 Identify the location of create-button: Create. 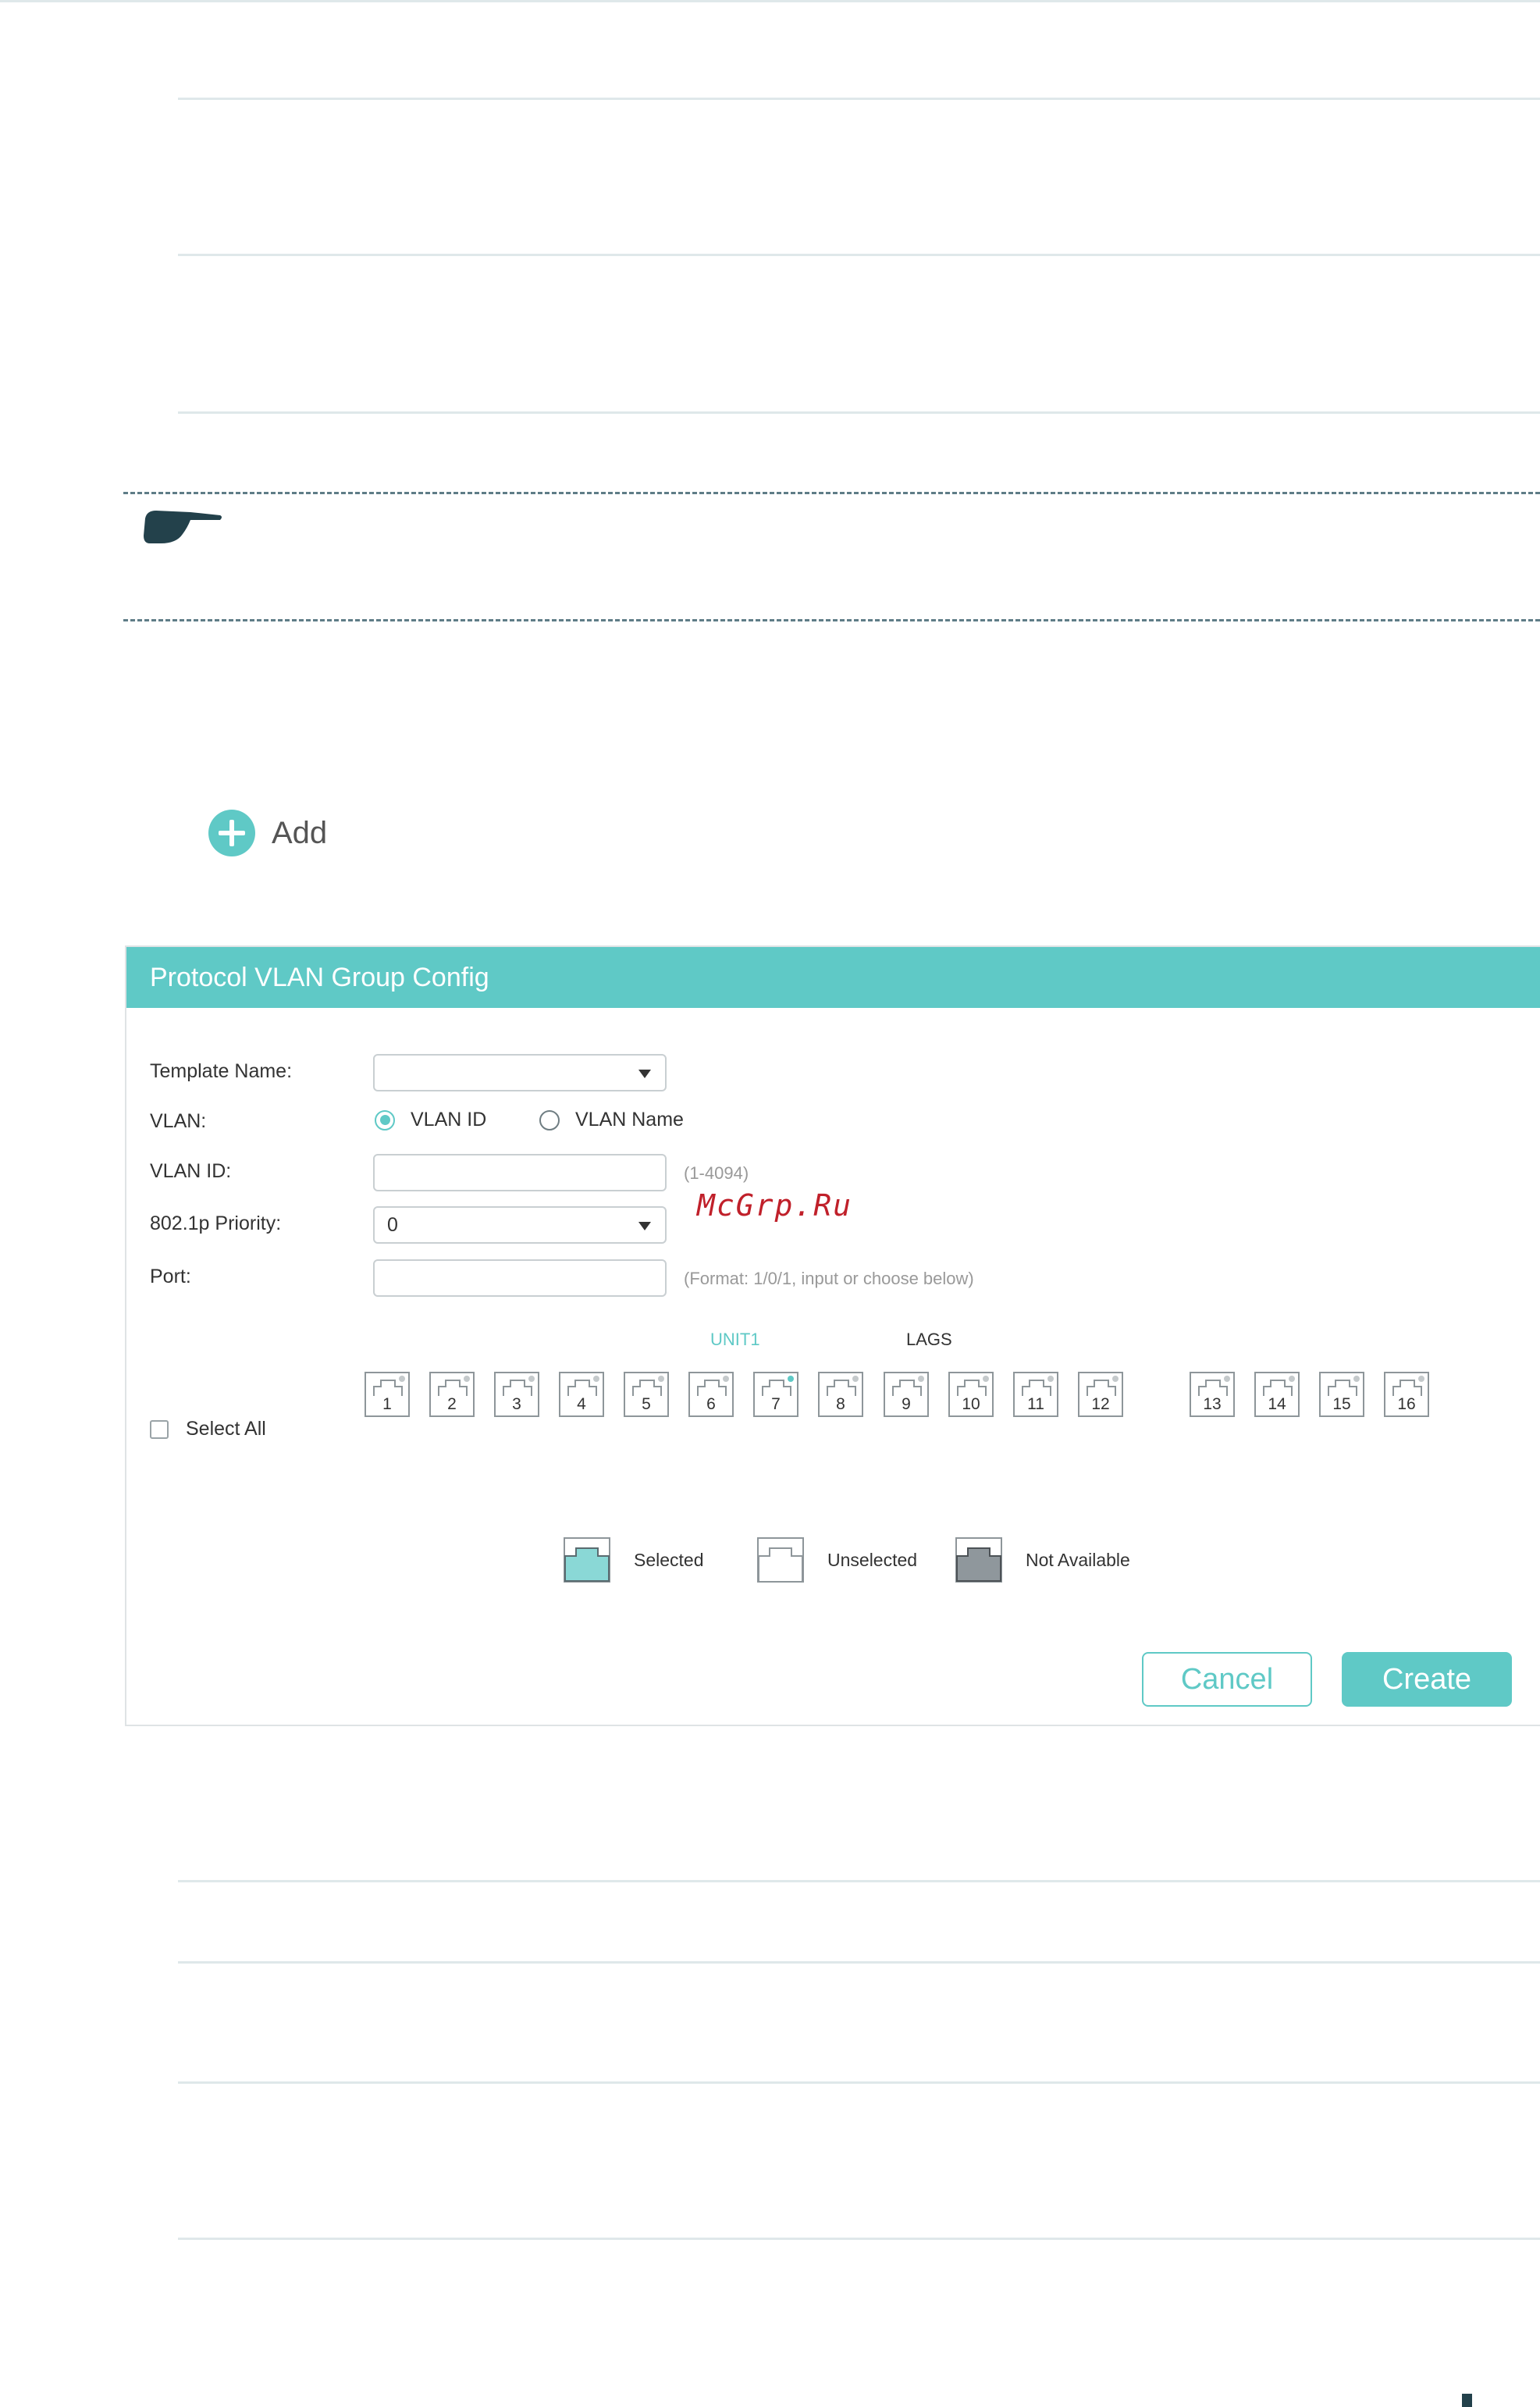
(1427, 1679).